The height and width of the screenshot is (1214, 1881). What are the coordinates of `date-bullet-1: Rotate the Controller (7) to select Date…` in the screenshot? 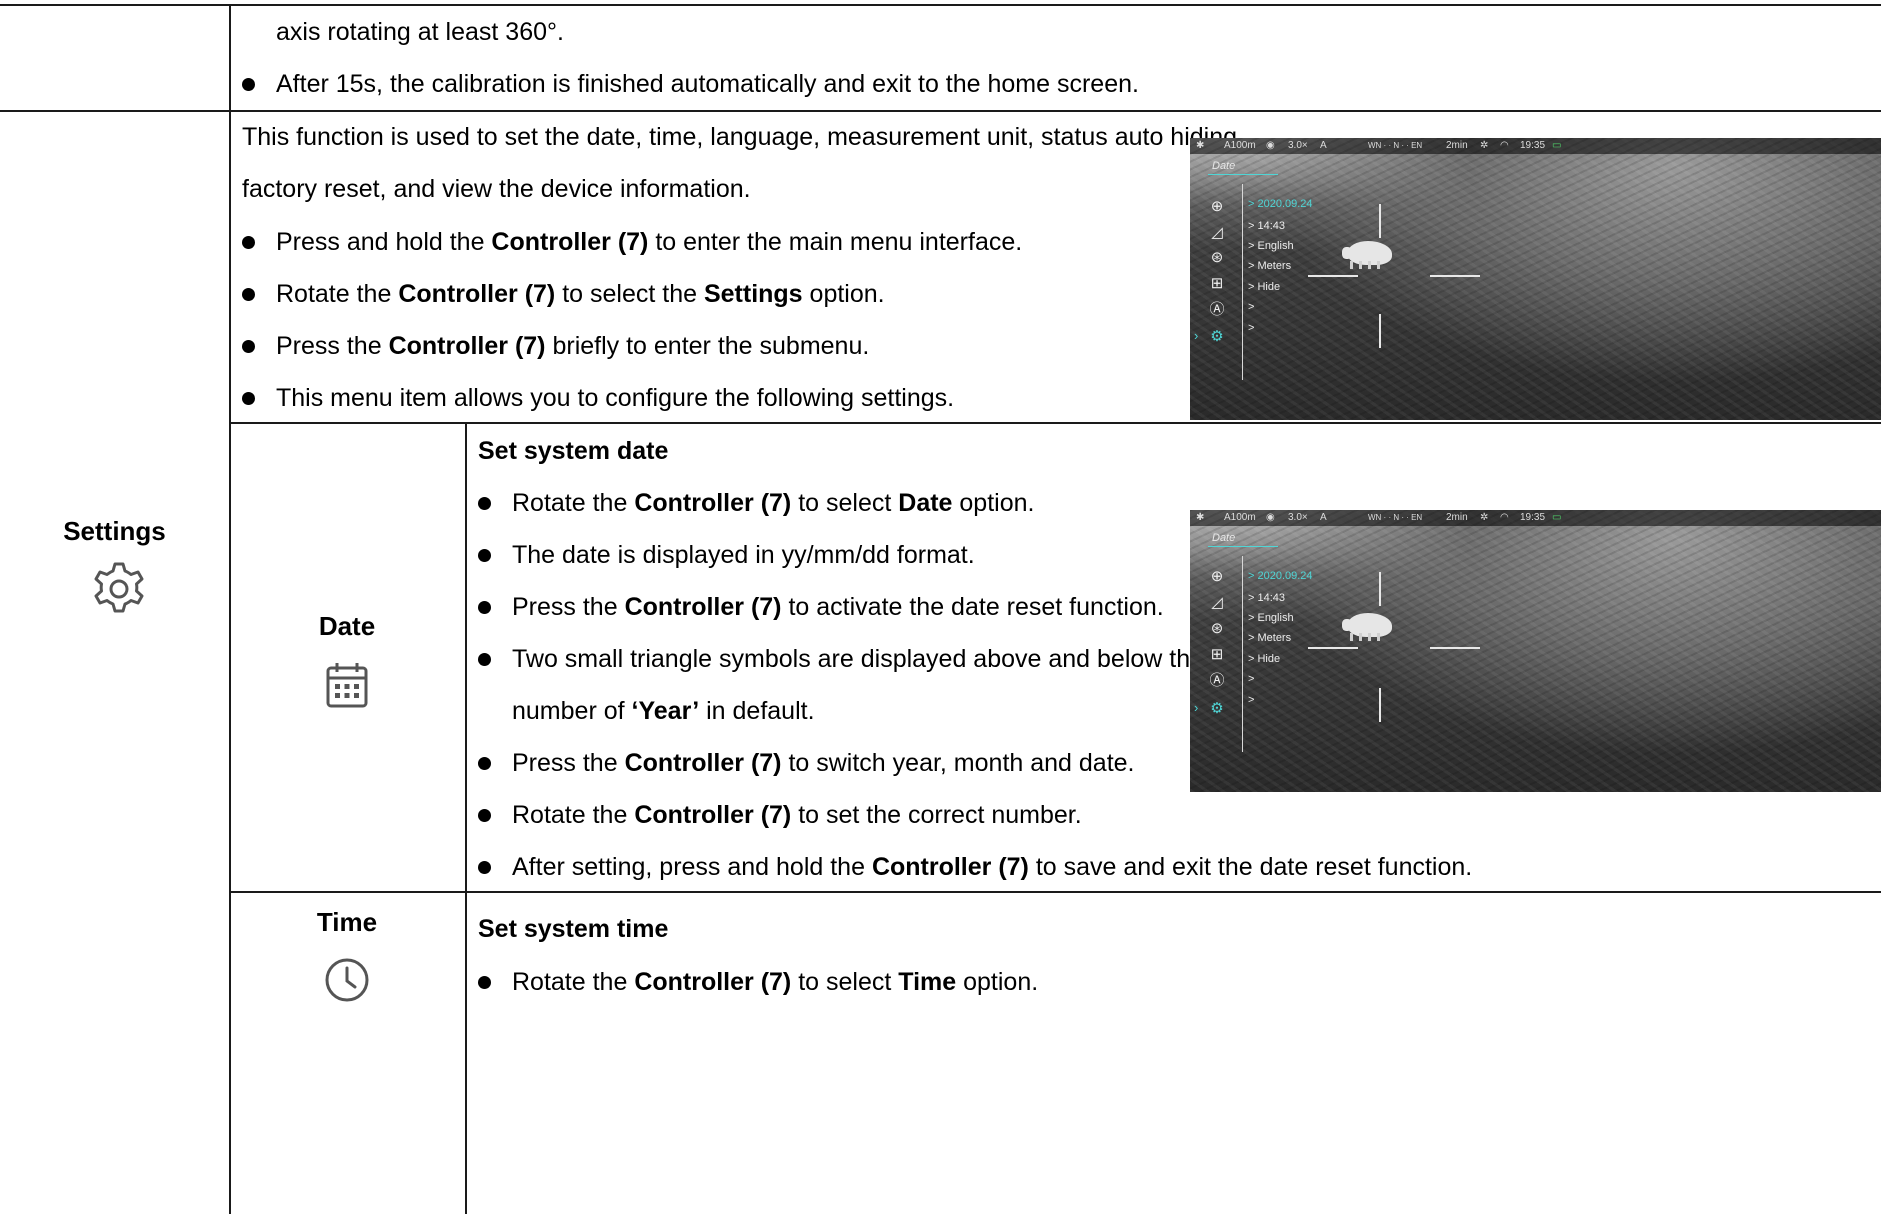 It's located at (773, 503).